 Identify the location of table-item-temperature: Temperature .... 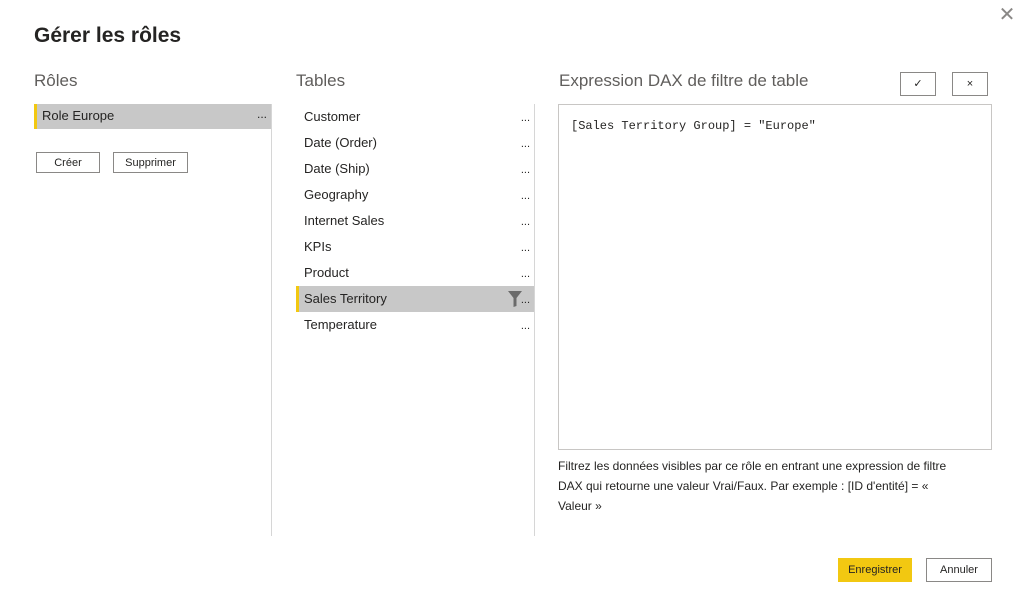
(415, 325).